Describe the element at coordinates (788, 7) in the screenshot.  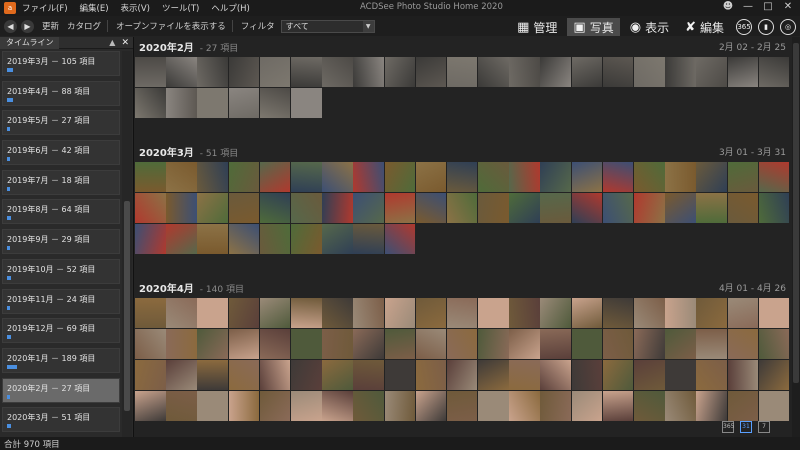
I see `close-icon: ✕` at that location.